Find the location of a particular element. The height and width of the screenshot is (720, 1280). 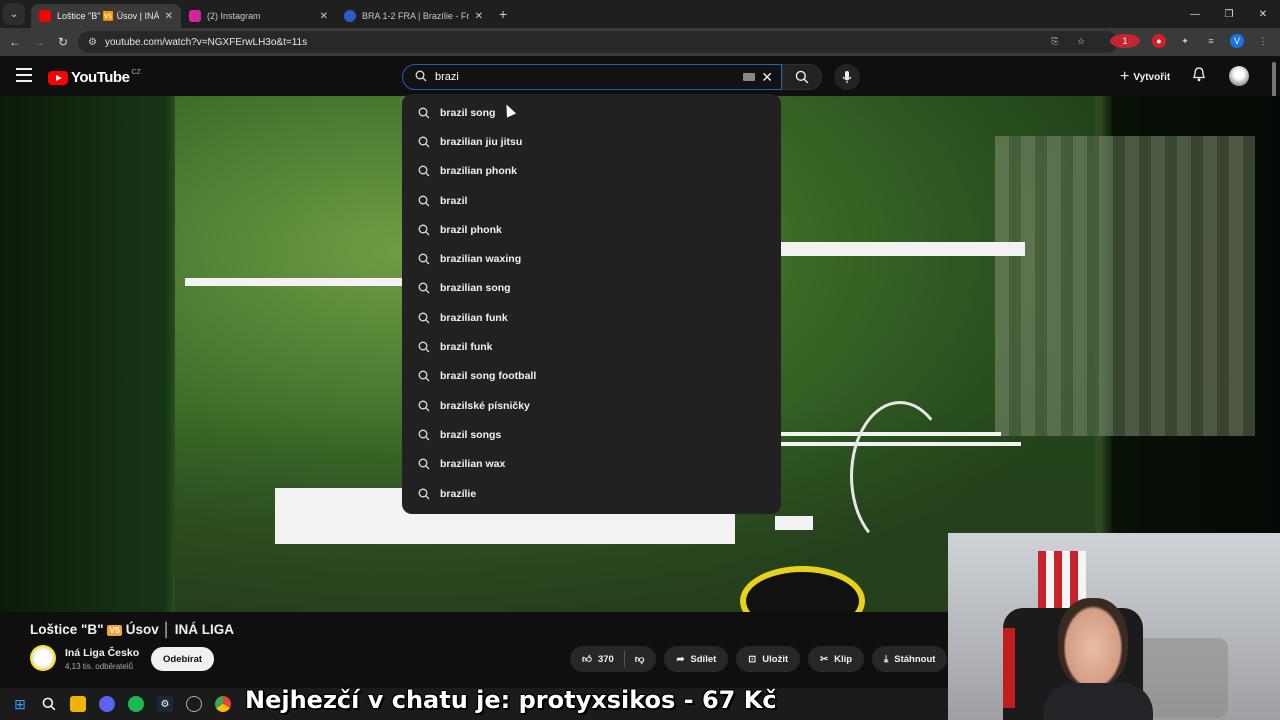

suggestion-item: brazilian phonk is located at coordinates (591, 171).